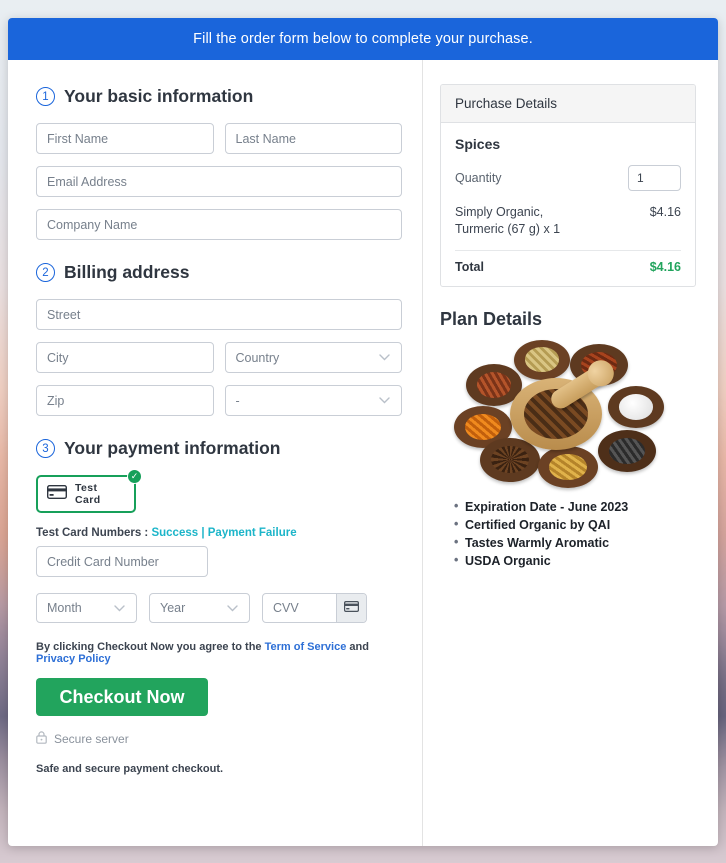 This screenshot has height=863, width=726. What do you see at coordinates (566, 414) in the screenshot?
I see `spice-bowls-photo` at bounding box center [566, 414].